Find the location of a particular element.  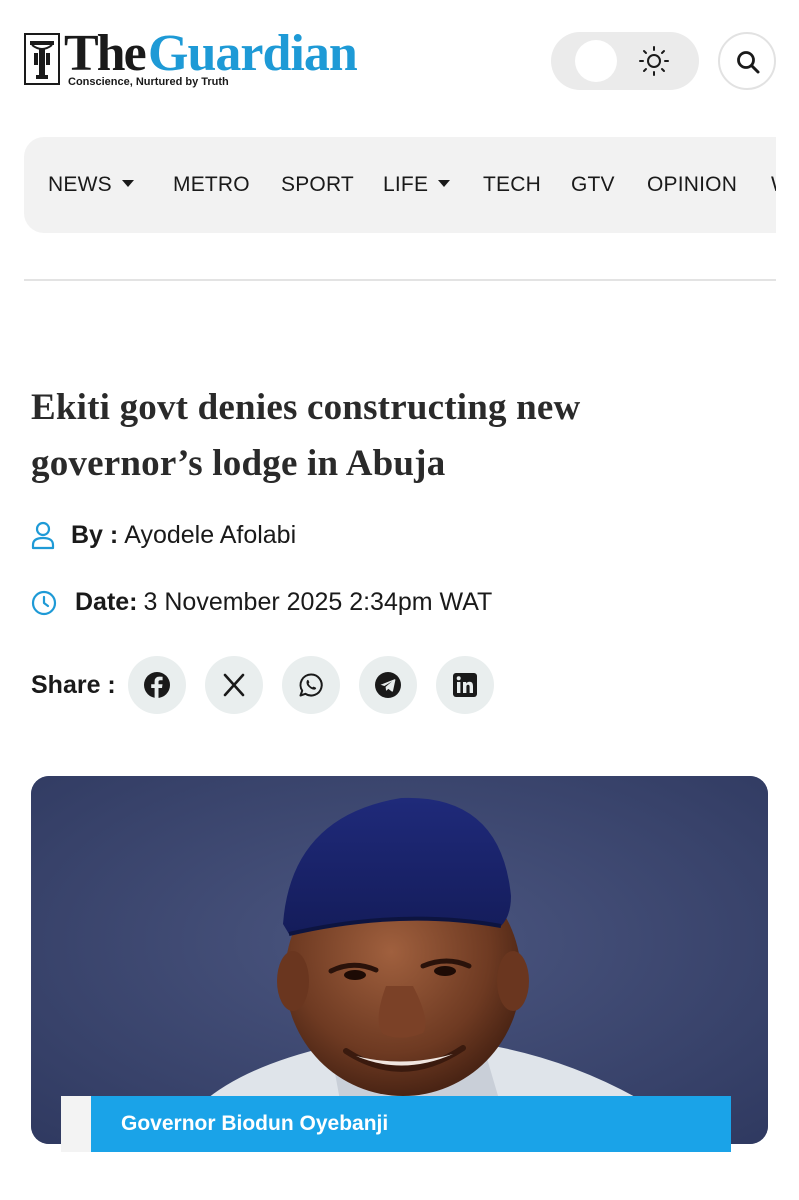

x-icon is located at coordinates (234, 685).